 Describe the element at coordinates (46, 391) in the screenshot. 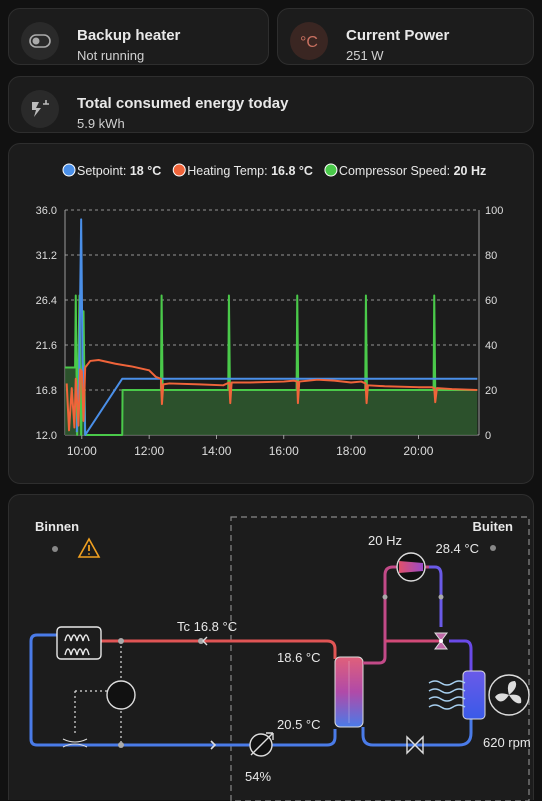

I see `y-left-tick-label: 16.8` at that location.